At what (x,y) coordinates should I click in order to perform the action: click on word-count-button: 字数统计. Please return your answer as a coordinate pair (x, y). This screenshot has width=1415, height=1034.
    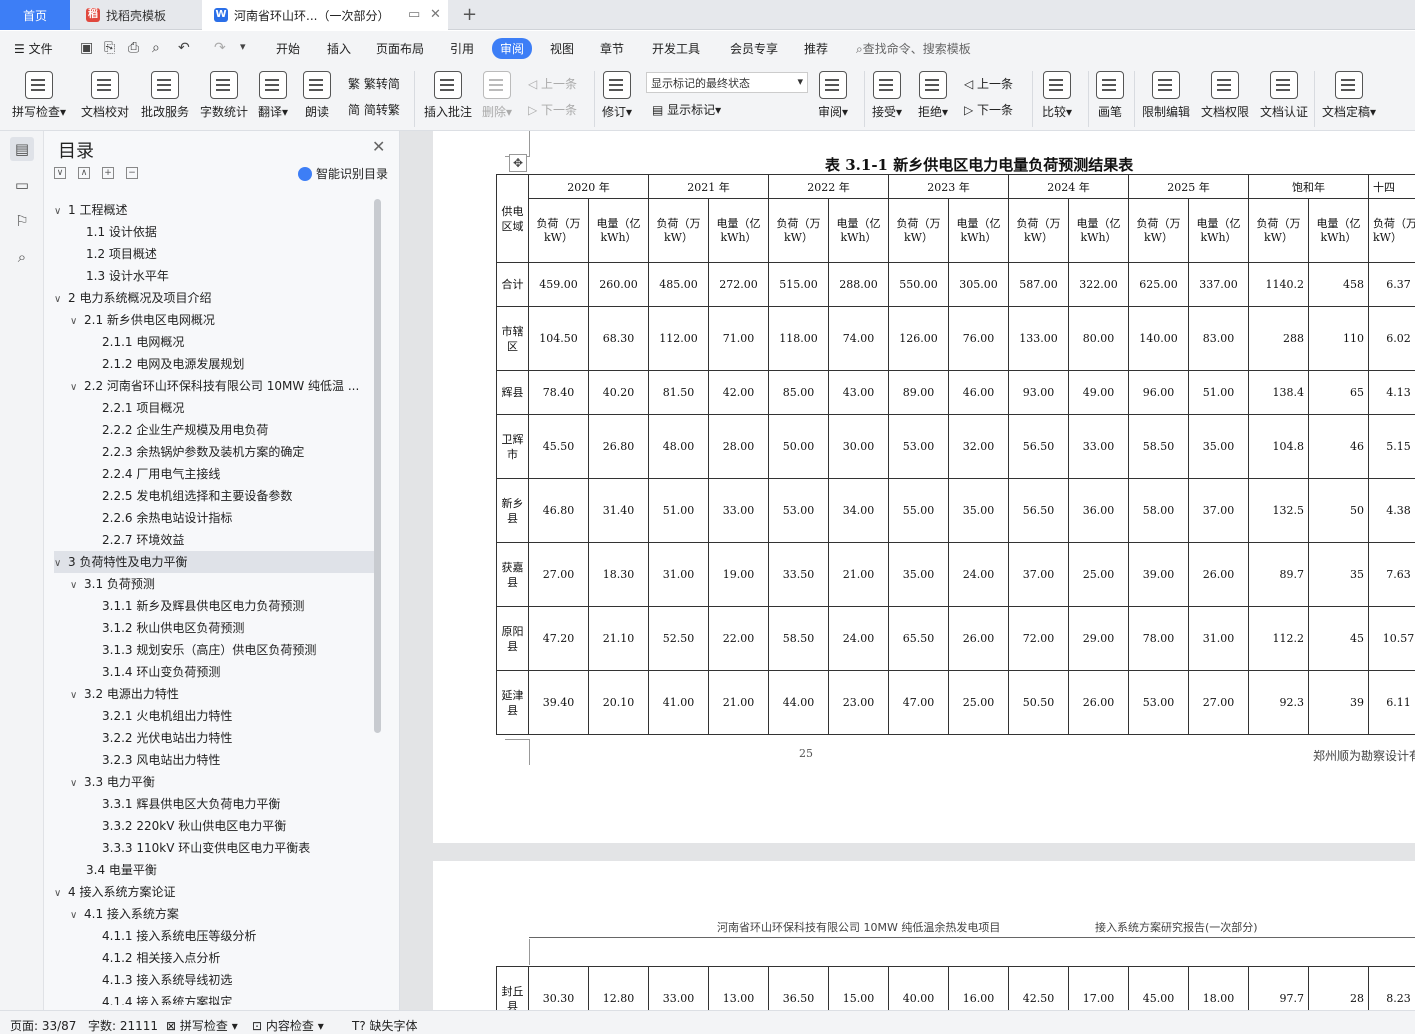
    Looking at the image, I should click on (224, 95).